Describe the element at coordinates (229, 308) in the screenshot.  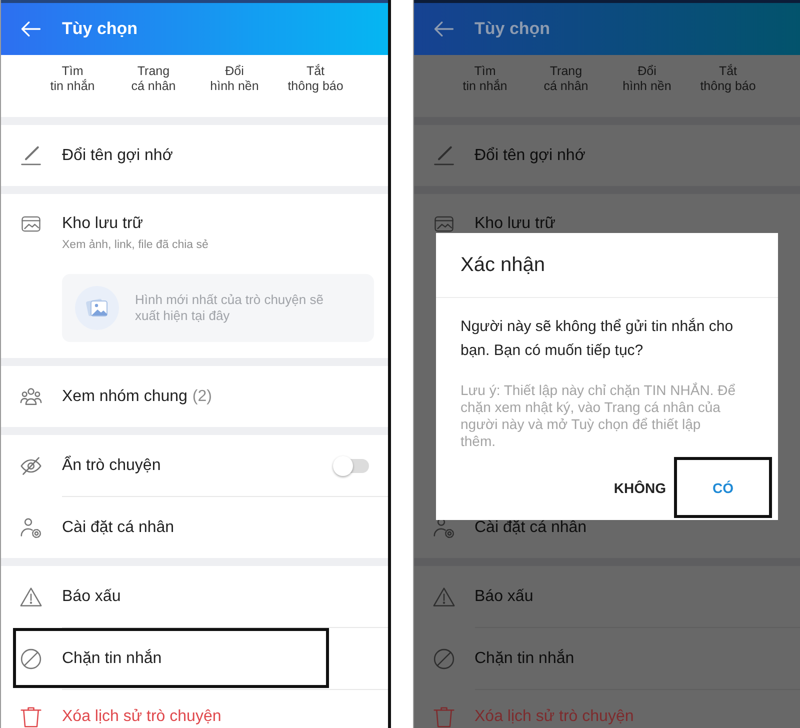
I see `preview-text: Hình mới nhất của trò chuyện sẽ xuất hiện tại đây` at that location.